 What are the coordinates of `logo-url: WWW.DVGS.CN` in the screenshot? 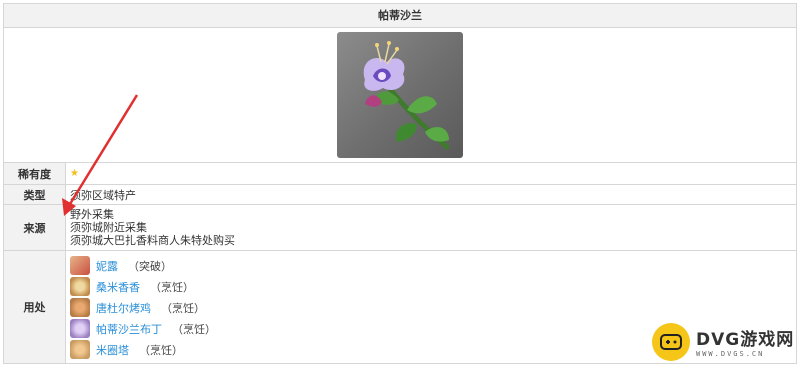 It's located at (730, 354).